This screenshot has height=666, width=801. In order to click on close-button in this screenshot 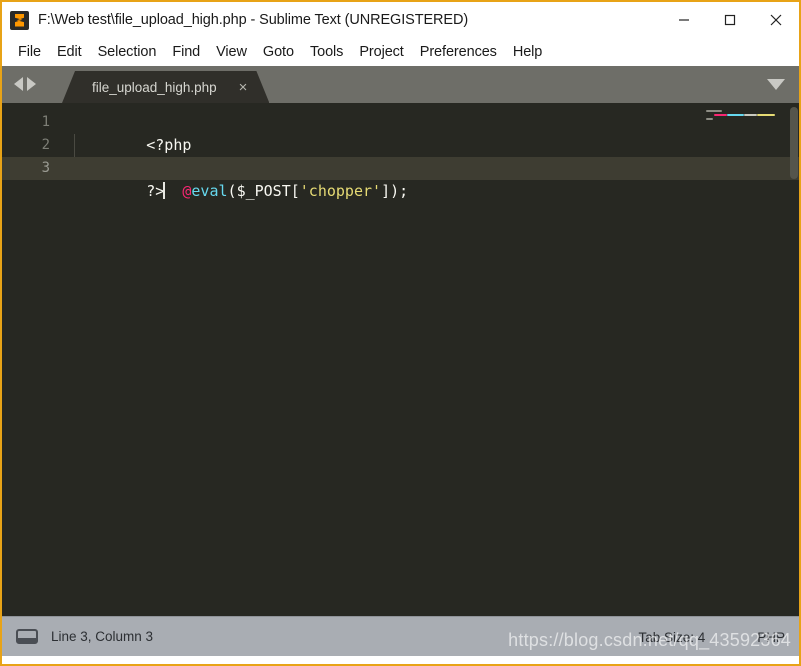, I will do `click(776, 20)`.